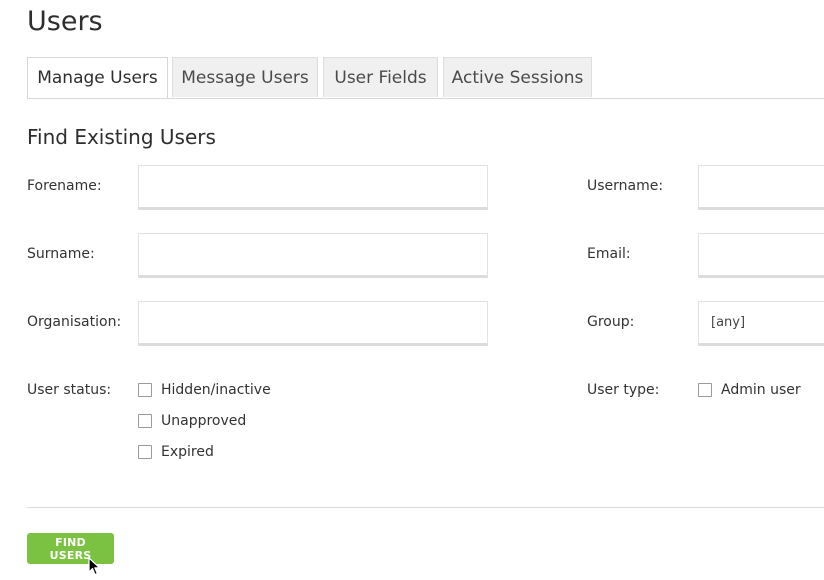 Image resolution: width=824 pixels, height=580 pixels. Describe the element at coordinates (761, 255) in the screenshot. I see `email-input` at that location.